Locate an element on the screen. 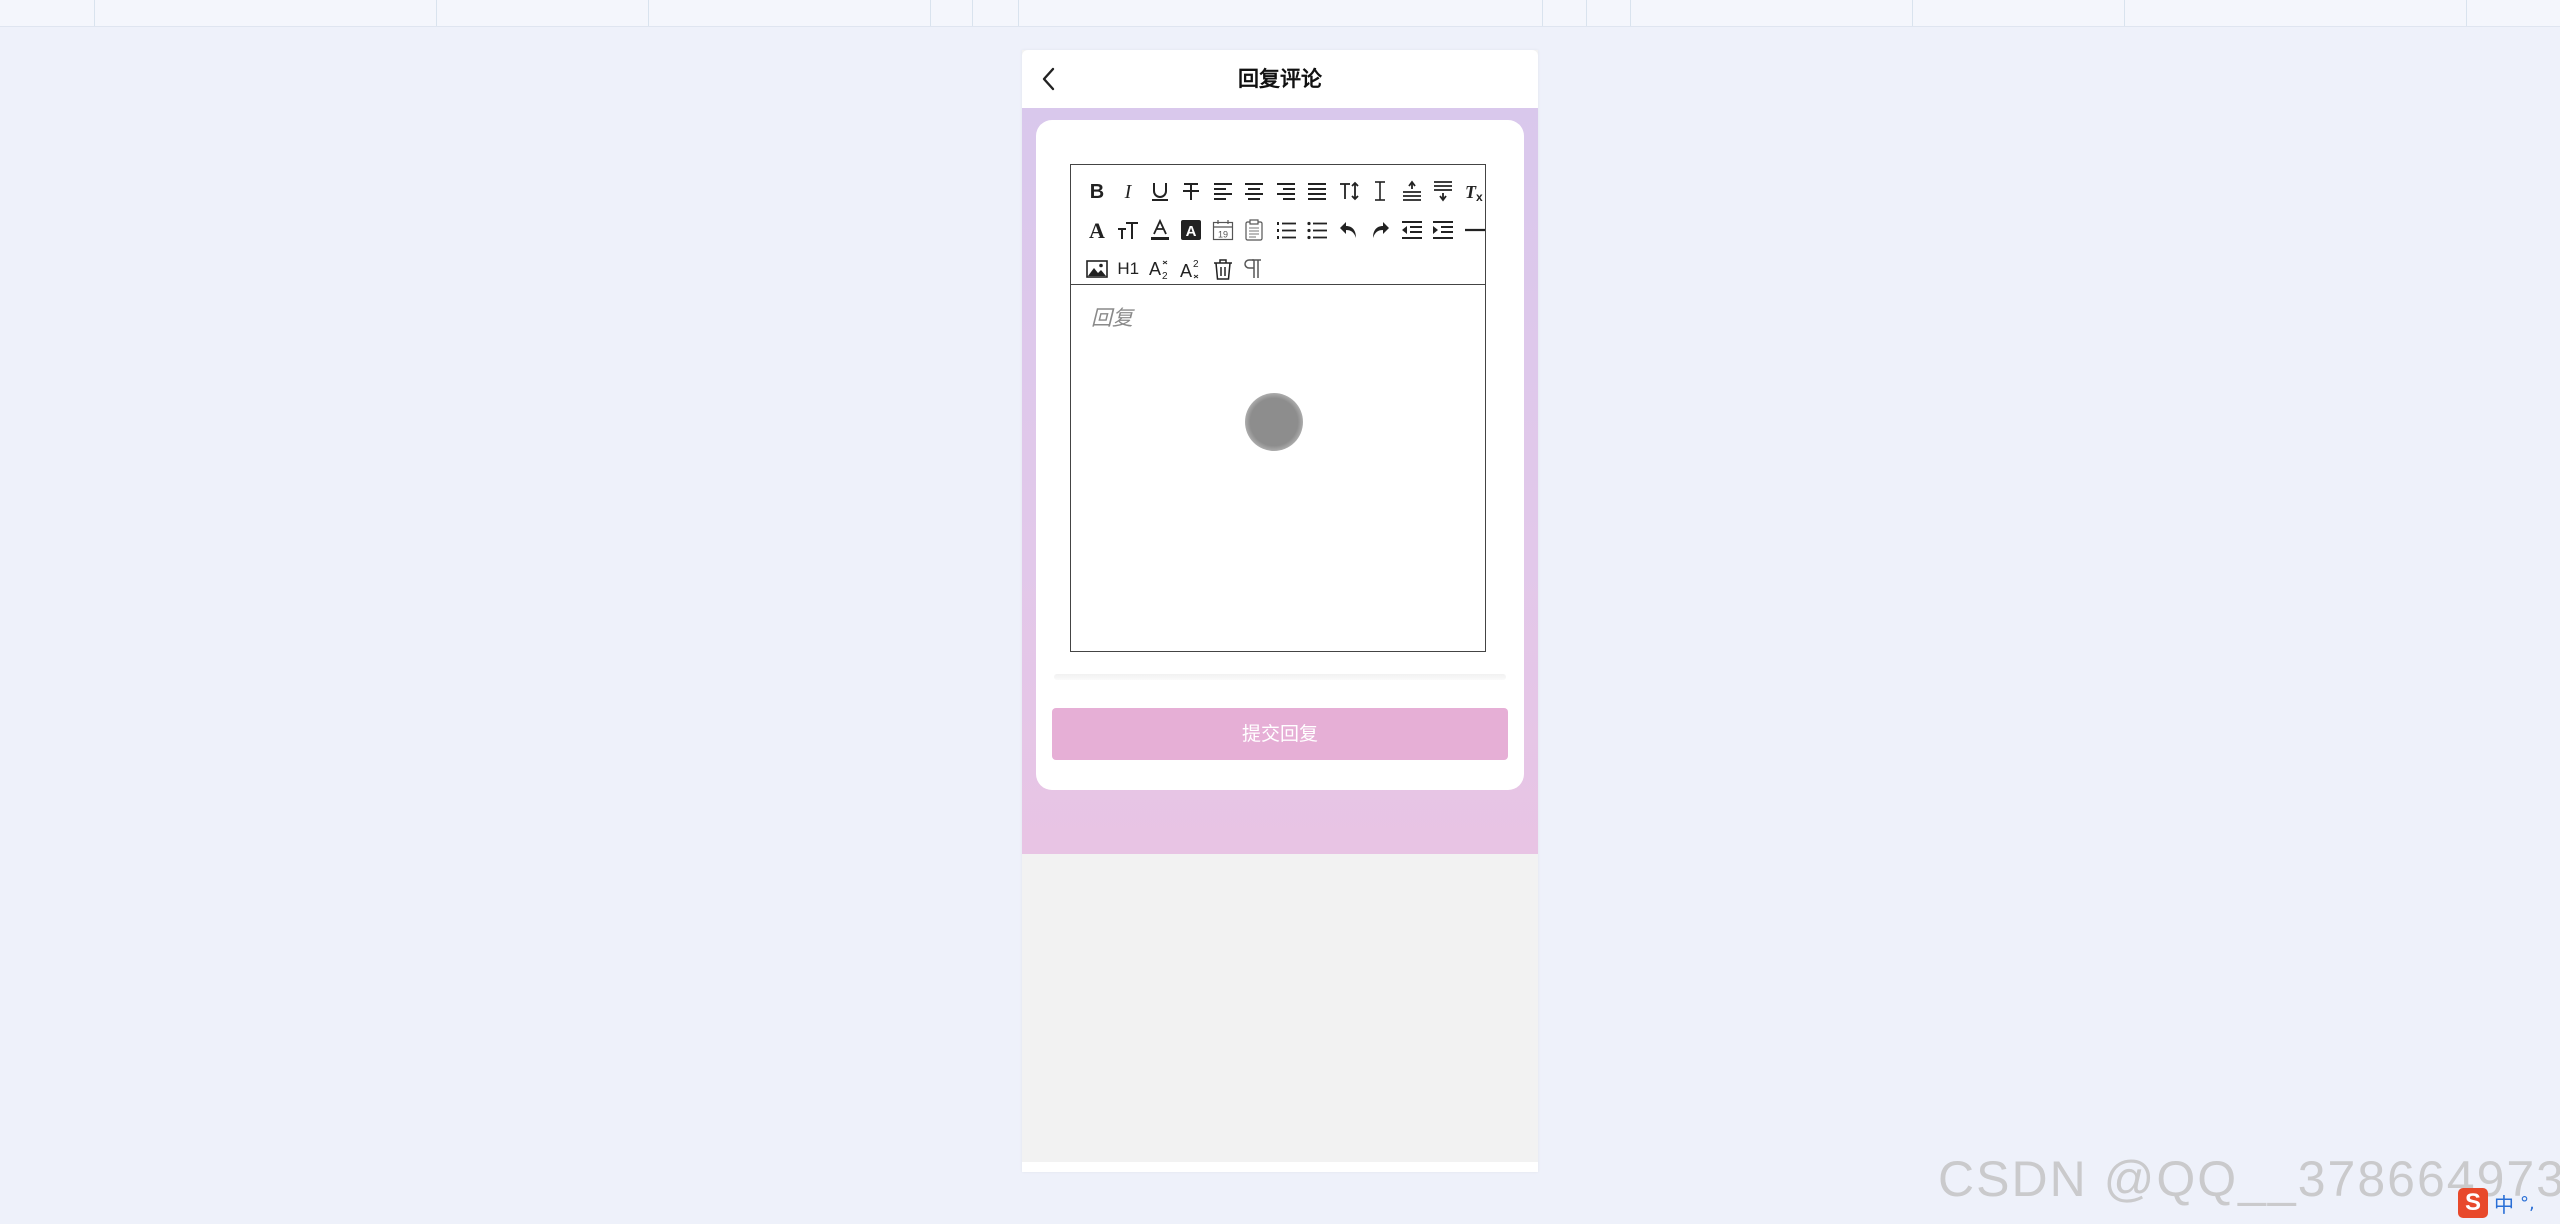  submit-reply-button: 提交回复 is located at coordinates (1280, 734).